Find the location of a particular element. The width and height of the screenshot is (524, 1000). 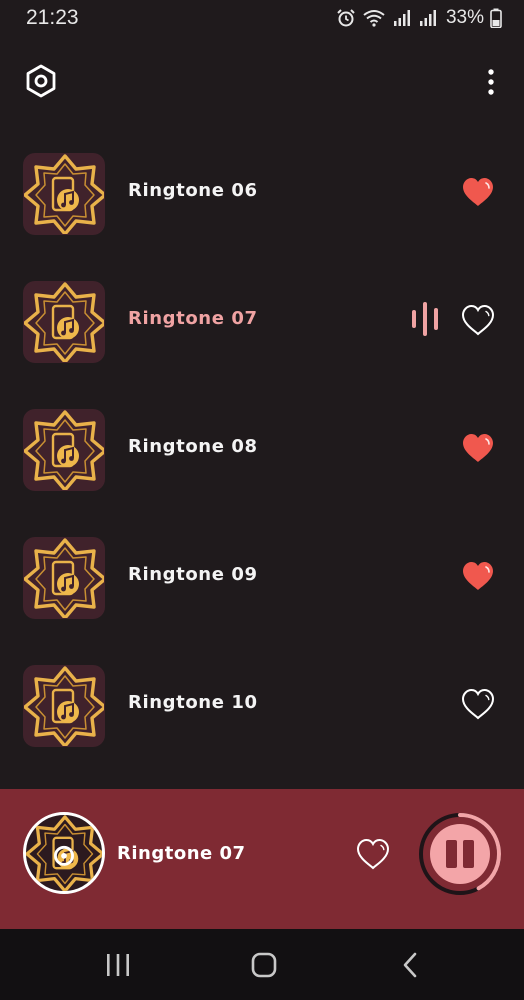

ringtone-item: Ringtone 08 is located at coordinates (262, 470).